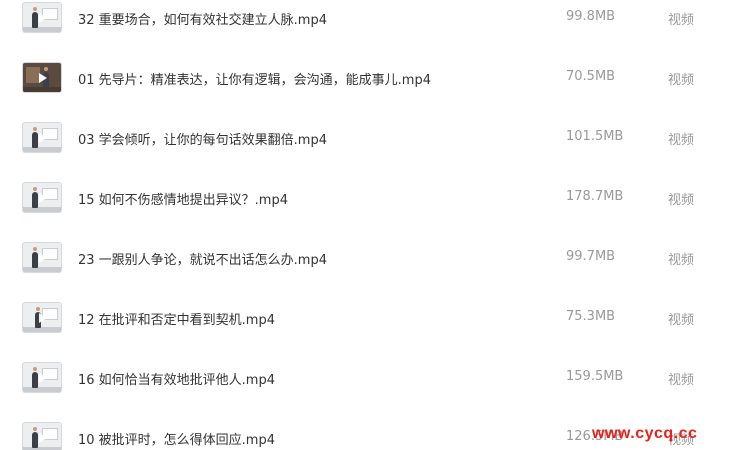  What do you see at coordinates (176, 438) in the screenshot?
I see `file-name: 10 被批评时，怎么得体回应.mp4` at bounding box center [176, 438].